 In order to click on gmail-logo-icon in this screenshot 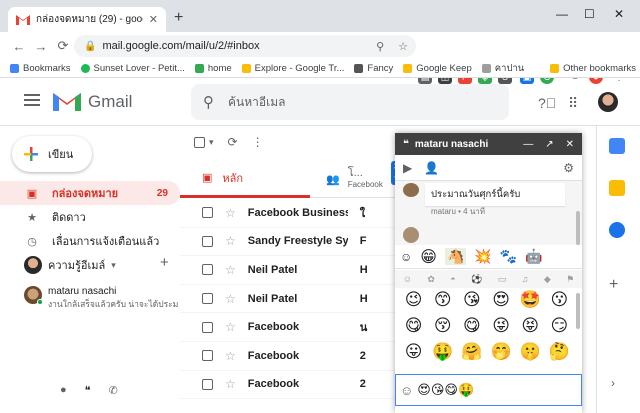, I will do `click(67, 101)`.